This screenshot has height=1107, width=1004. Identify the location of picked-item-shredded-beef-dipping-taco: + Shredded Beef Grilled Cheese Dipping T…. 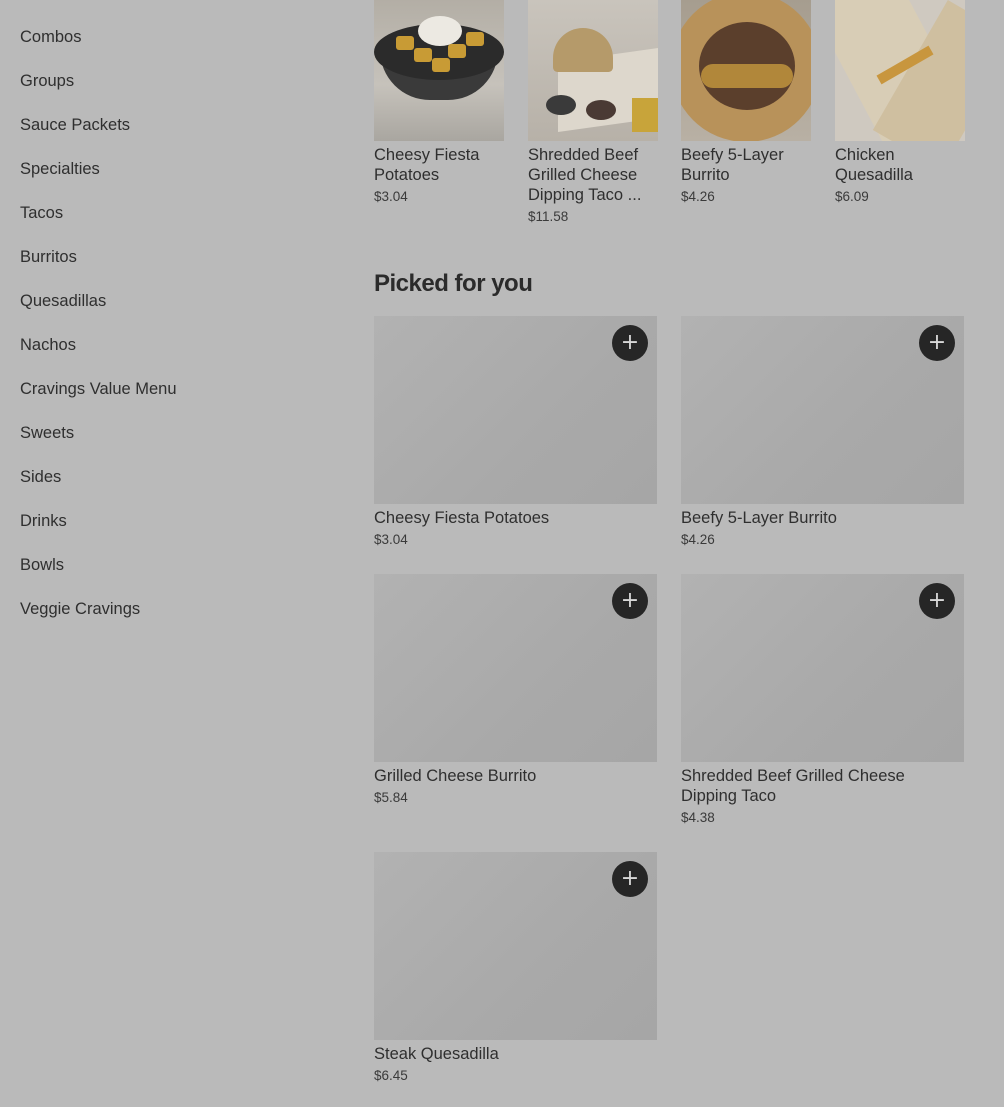
(822, 699).